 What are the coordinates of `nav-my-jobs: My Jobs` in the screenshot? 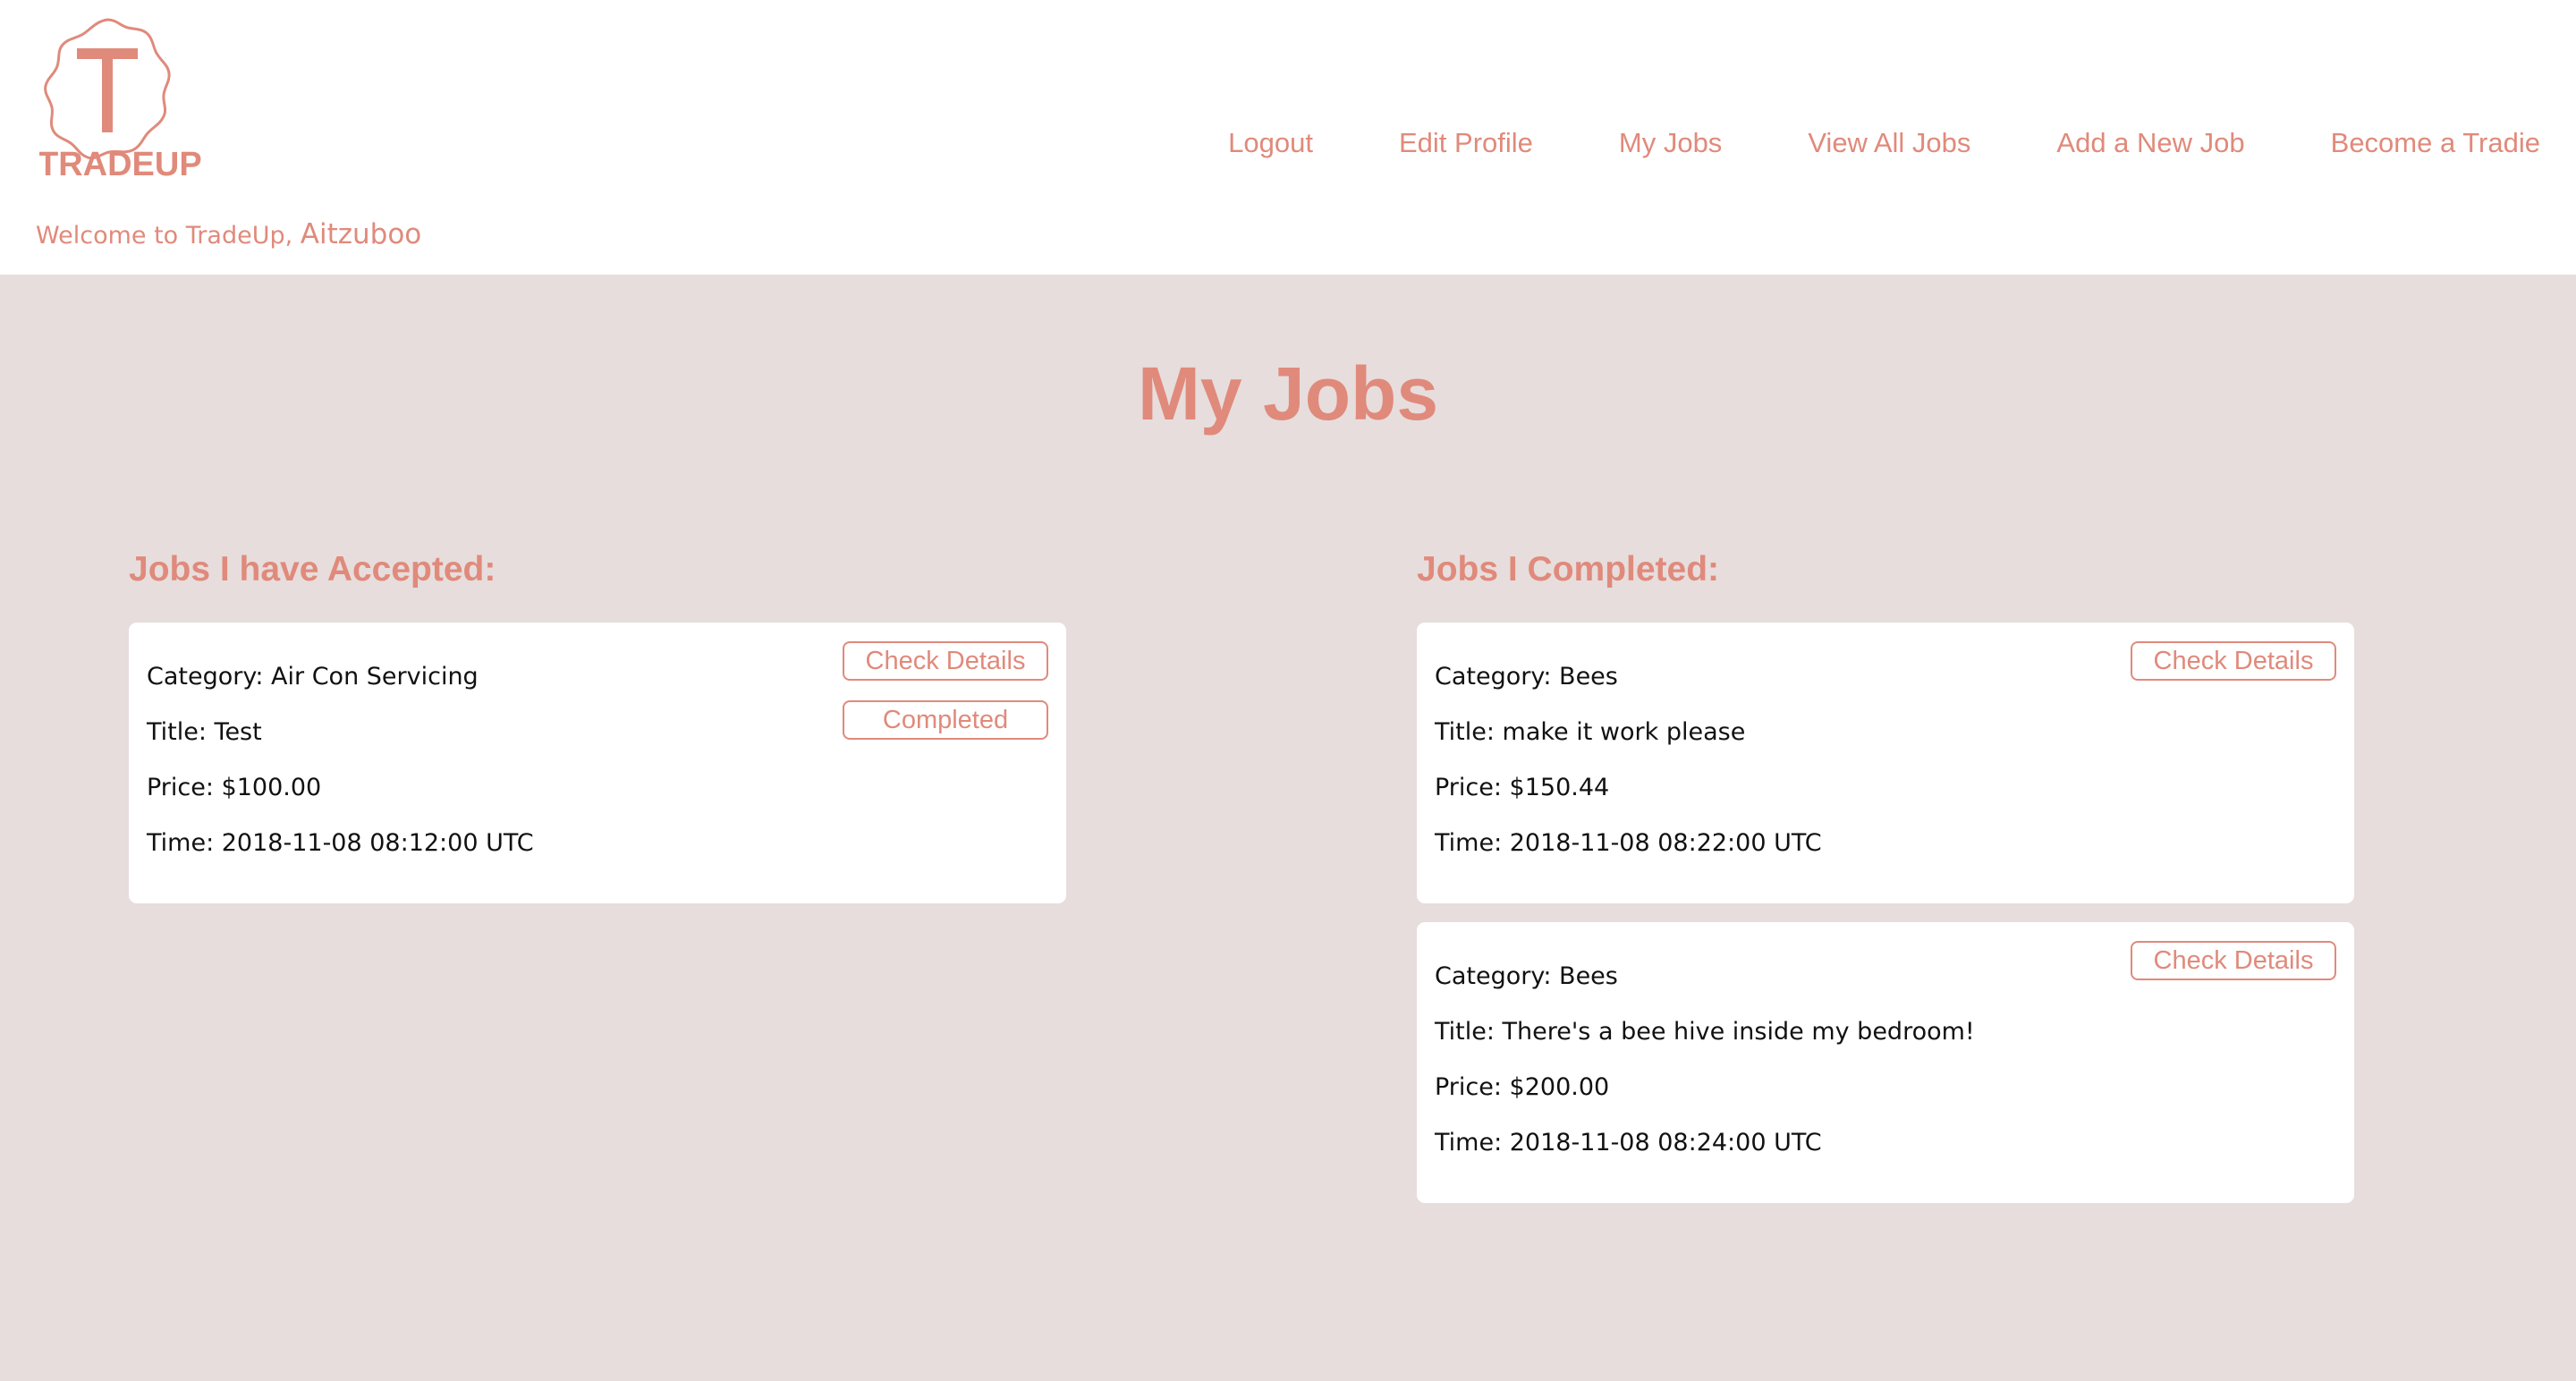 It's located at (1670, 143).